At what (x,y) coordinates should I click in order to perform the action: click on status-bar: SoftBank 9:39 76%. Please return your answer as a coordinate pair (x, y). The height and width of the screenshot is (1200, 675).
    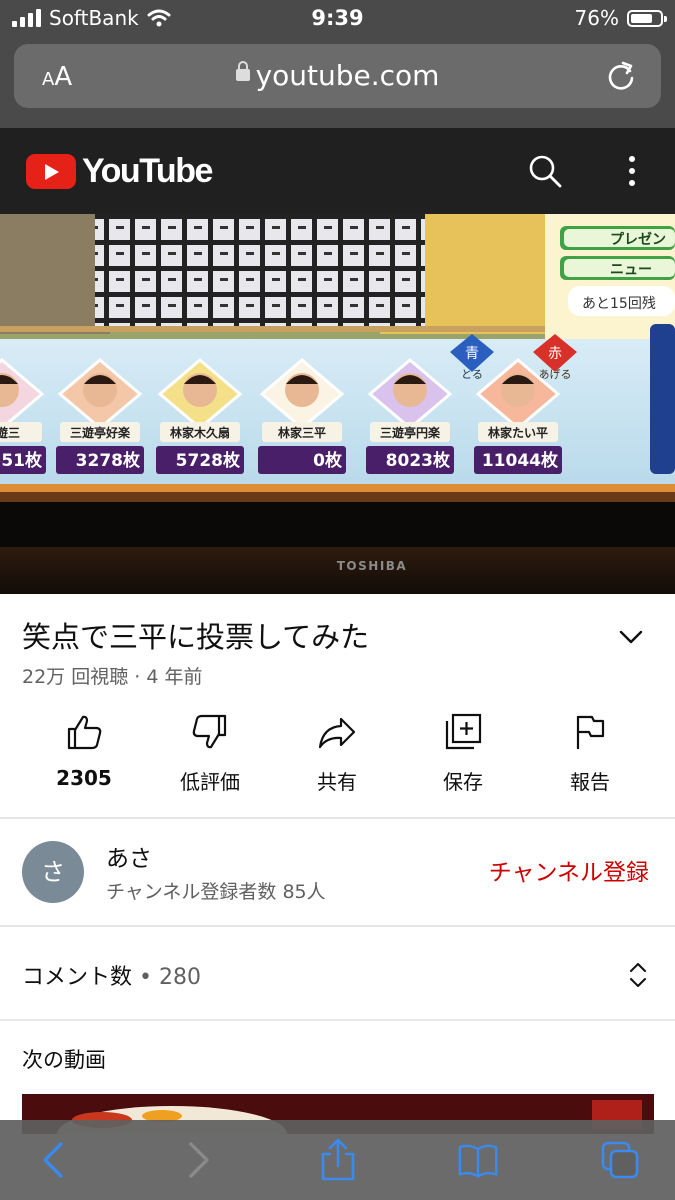
    Looking at the image, I should click on (337, 20).